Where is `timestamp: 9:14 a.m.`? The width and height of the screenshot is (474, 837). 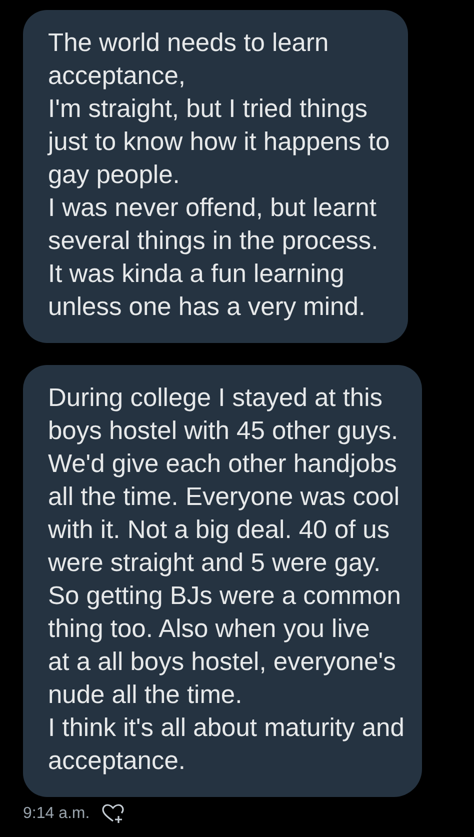
timestamp: 9:14 a.m. is located at coordinates (56, 814).